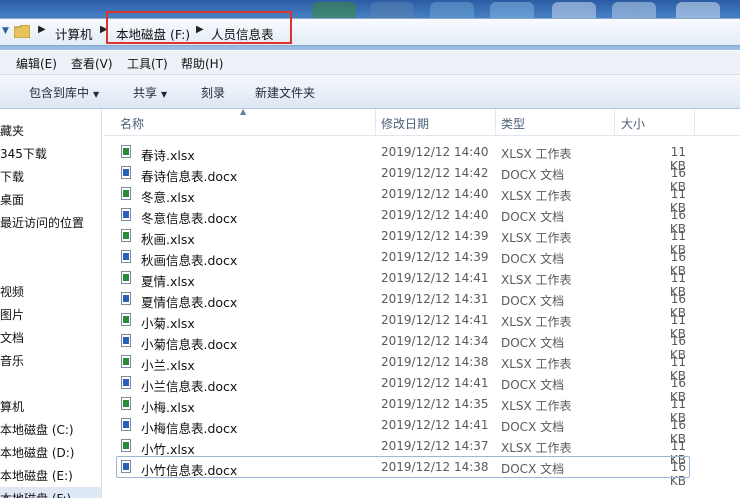  I want to click on share-label: 共享, so click(145, 93).